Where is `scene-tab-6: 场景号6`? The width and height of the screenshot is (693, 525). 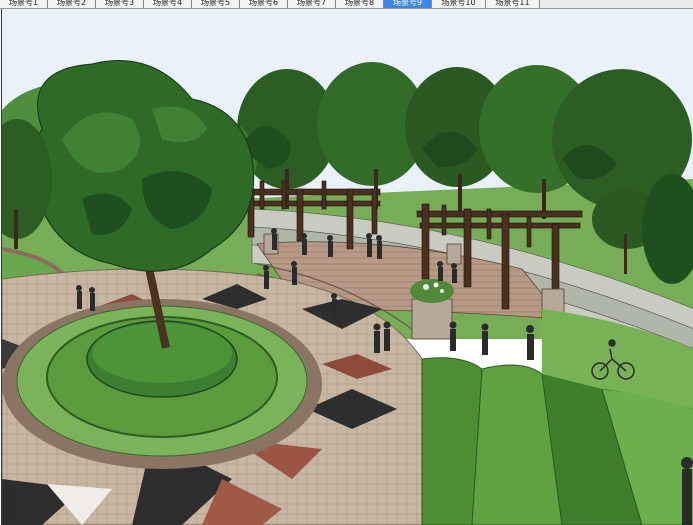 scene-tab-6: 场景号6 is located at coordinates (264, 4).